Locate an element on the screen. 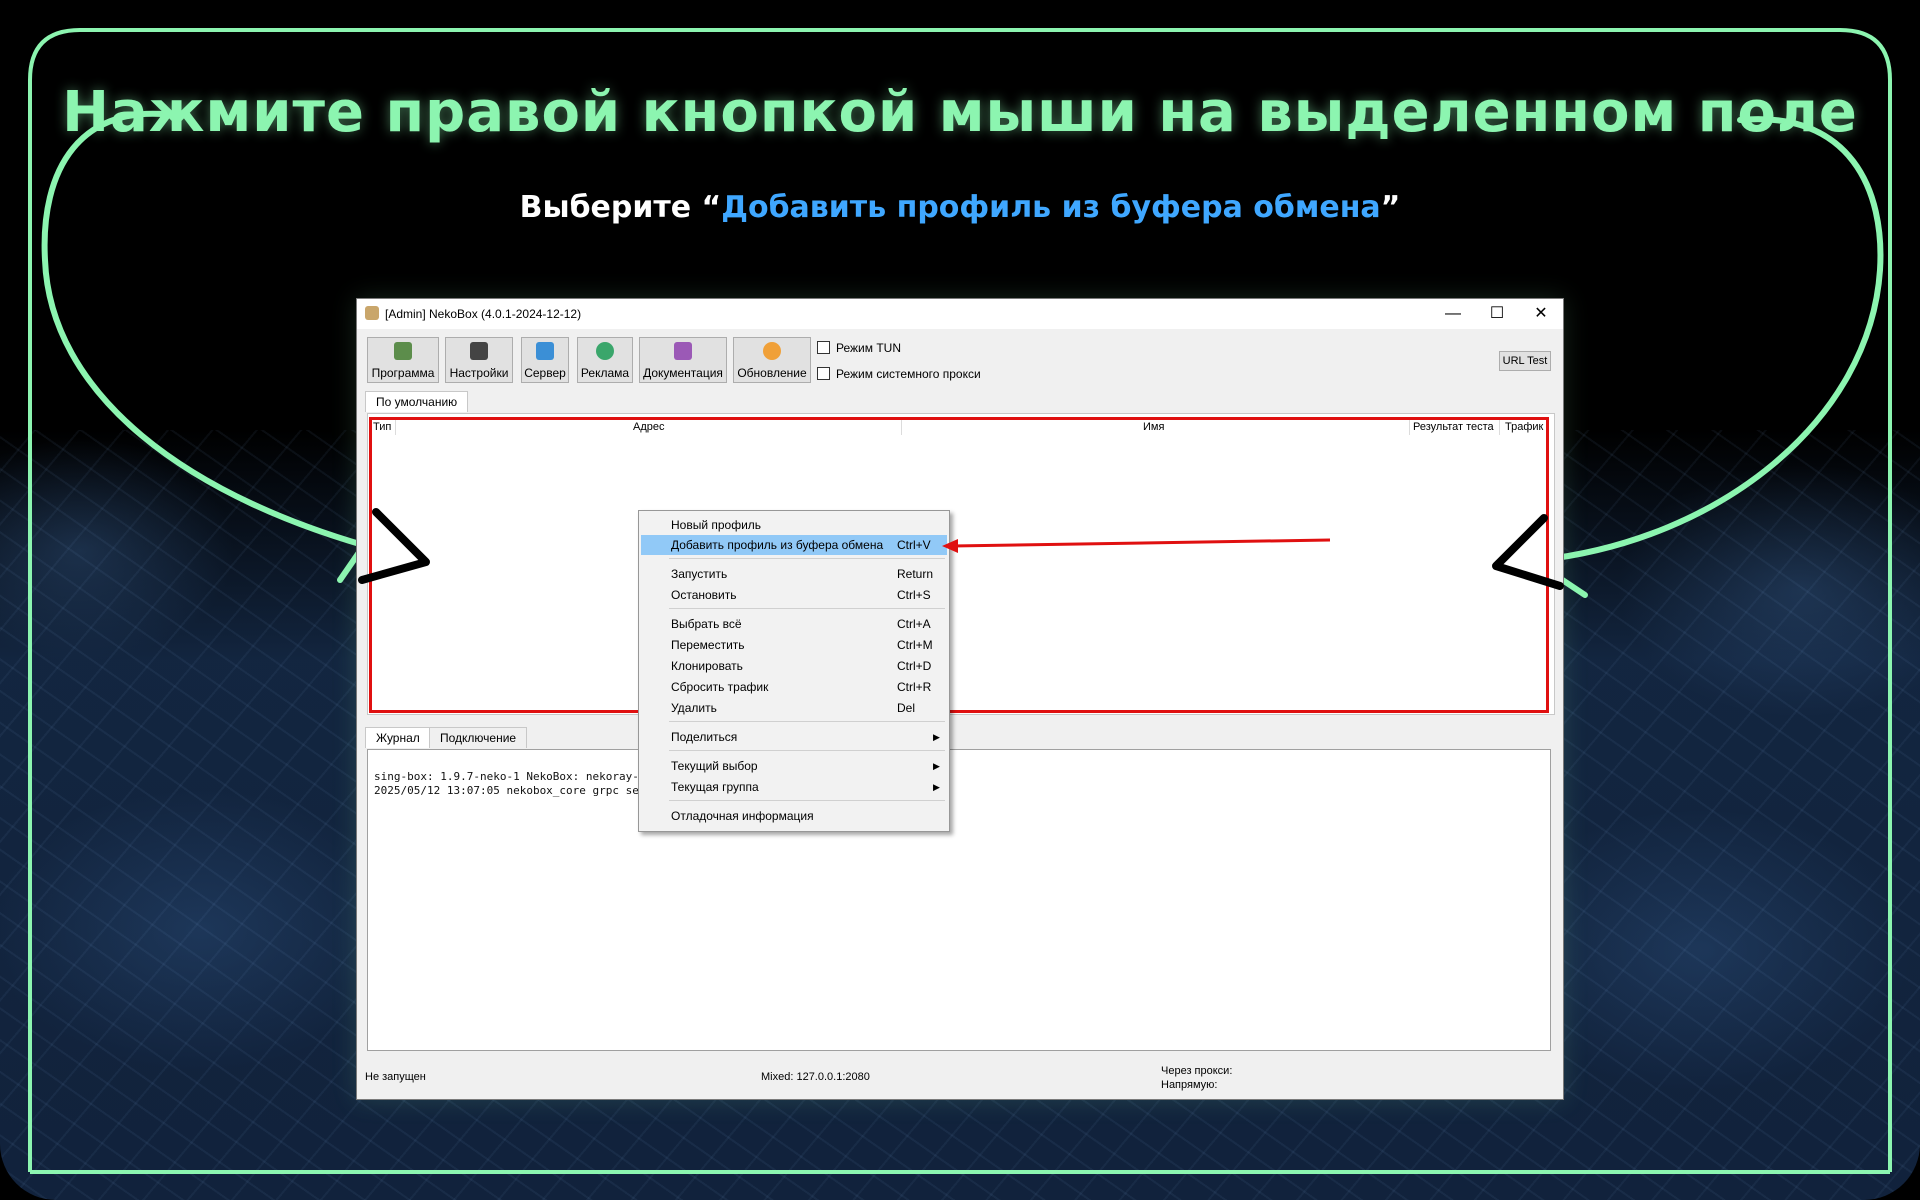 This screenshot has height=1200, width=1920. annotation-overlay is located at coordinates (961, 549).